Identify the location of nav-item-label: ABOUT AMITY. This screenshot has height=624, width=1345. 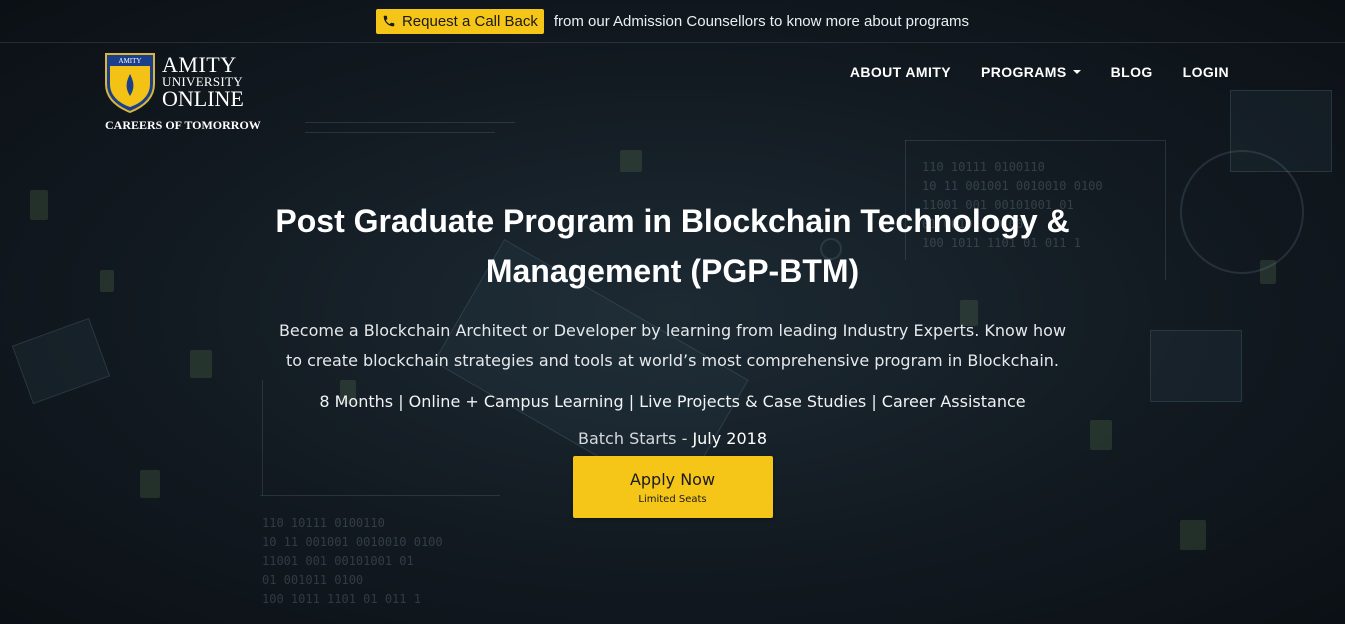
(900, 72).